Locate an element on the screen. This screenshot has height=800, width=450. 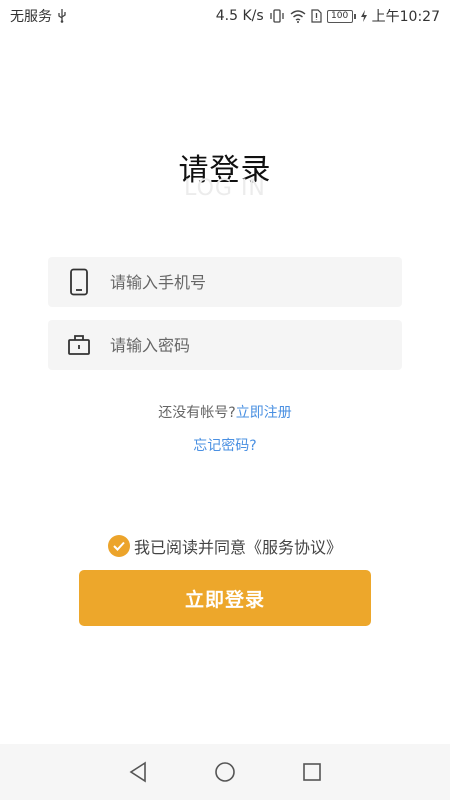
status-left: 无服务 is located at coordinates (38, 16).